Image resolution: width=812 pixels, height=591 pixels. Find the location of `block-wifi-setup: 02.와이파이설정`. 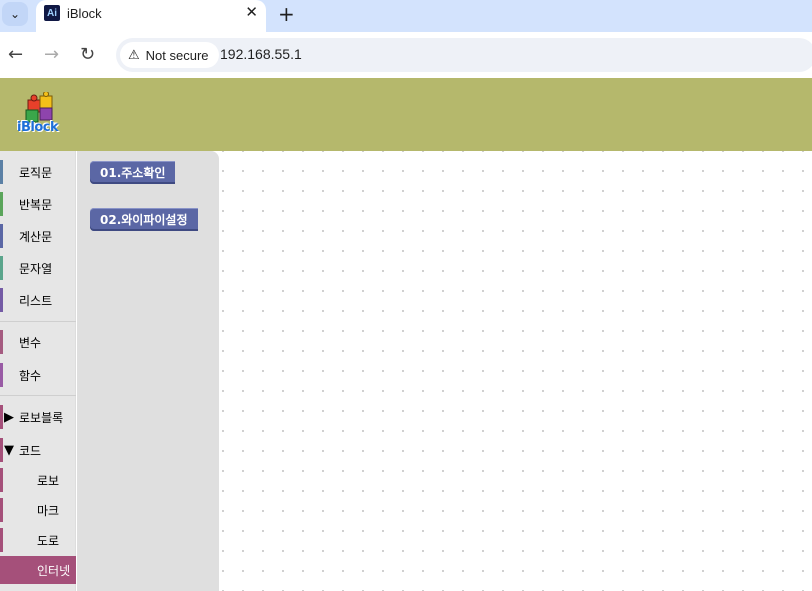

block-wifi-setup: 02.와이파이설정 is located at coordinates (144, 219).